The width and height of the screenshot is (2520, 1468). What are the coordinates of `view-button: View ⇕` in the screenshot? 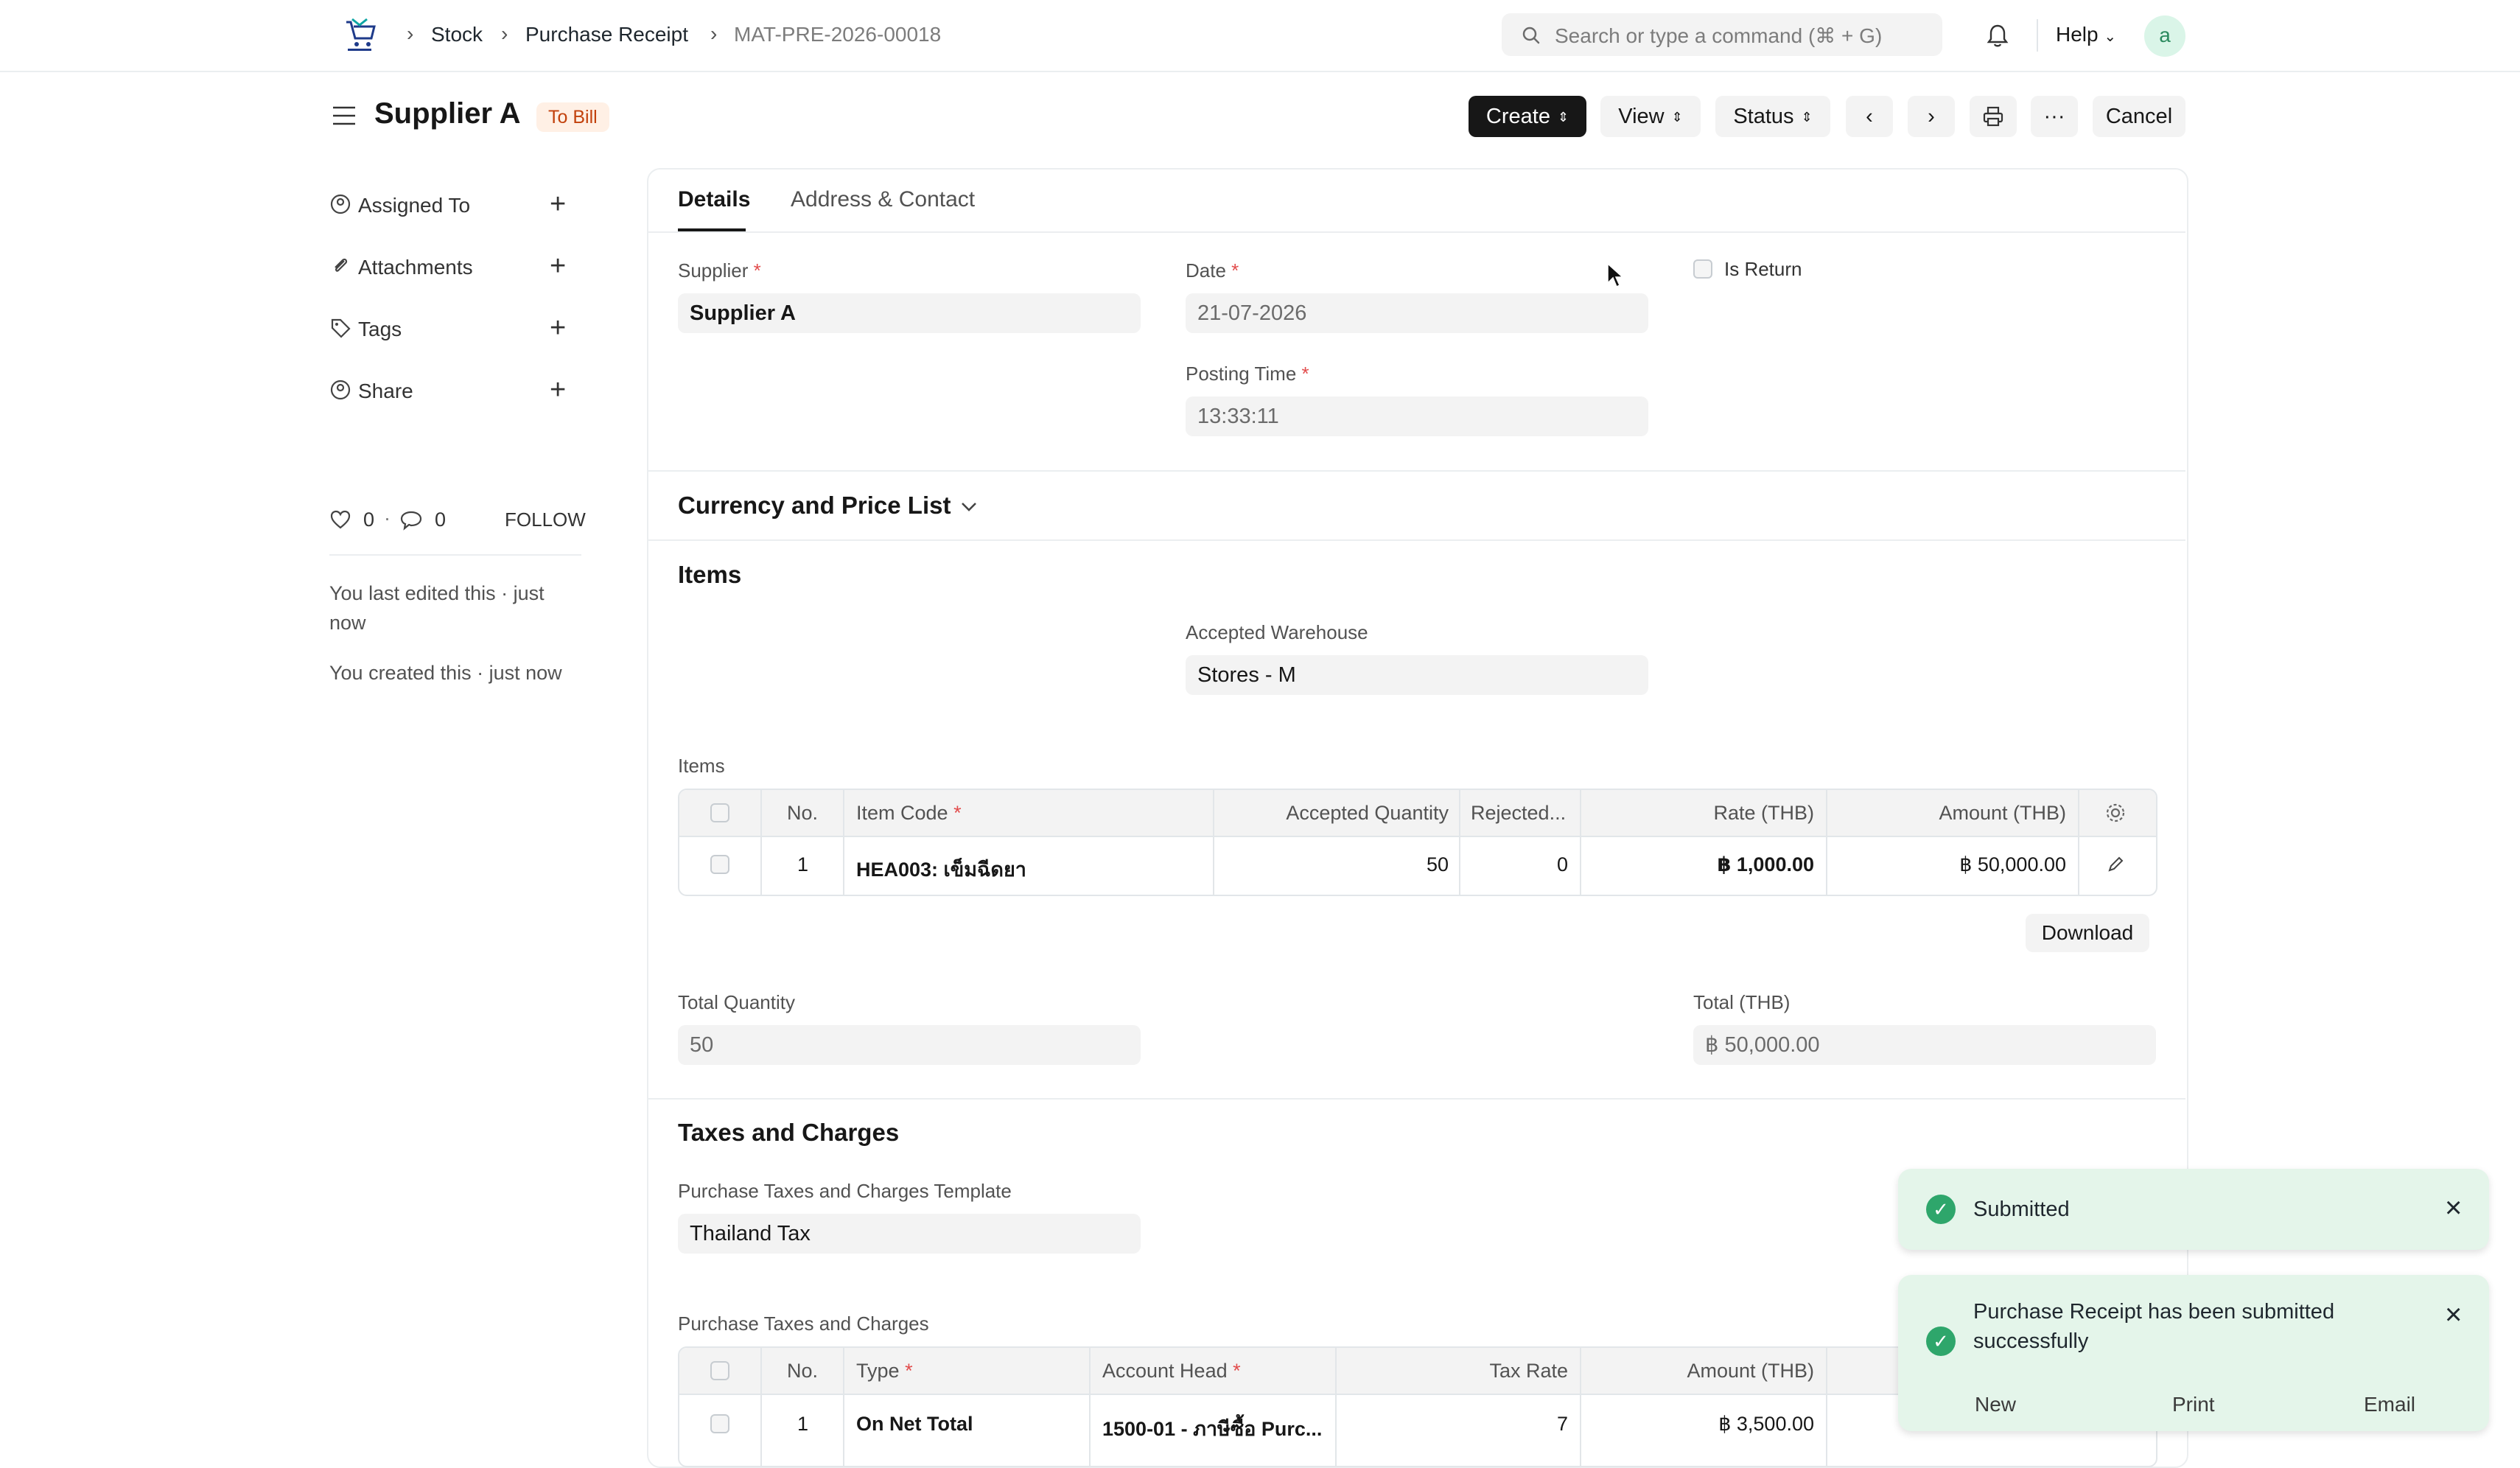 It's located at (1650, 116).